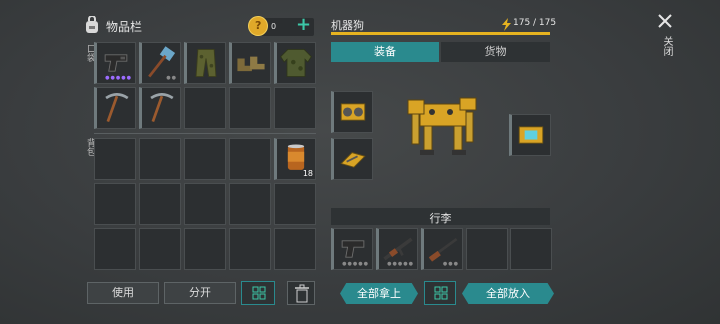 This screenshot has width=720, height=324. What do you see at coordinates (205, 133) in the screenshot?
I see `section-divider` at bounding box center [205, 133].